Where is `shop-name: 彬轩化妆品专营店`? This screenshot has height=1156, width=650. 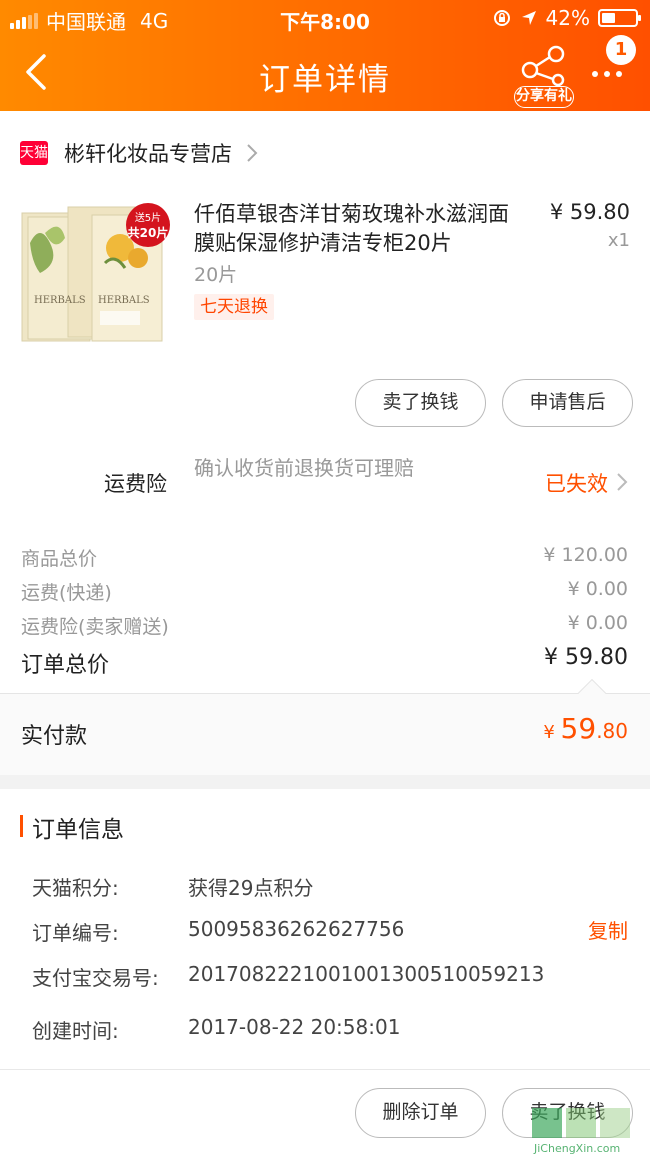
shop-name: 彬轩化妆品专营店 is located at coordinates (148, 154).